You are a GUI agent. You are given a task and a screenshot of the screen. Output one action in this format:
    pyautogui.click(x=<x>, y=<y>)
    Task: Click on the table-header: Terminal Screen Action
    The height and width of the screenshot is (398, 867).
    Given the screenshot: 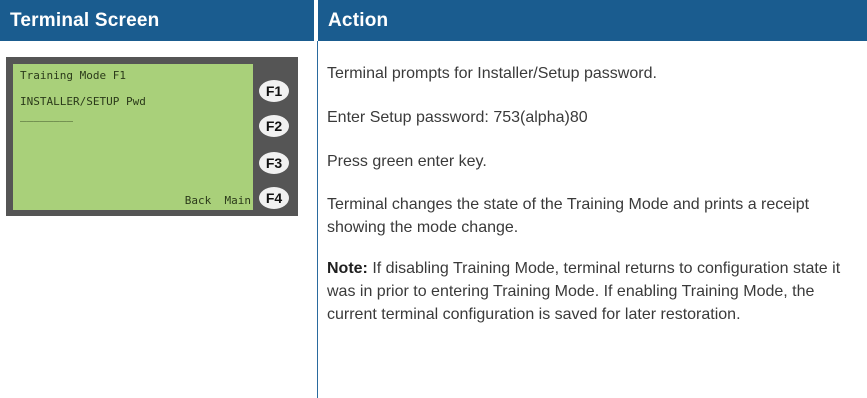 What is the action you would take?
    pyautogui.click(x=433, y=20)
    